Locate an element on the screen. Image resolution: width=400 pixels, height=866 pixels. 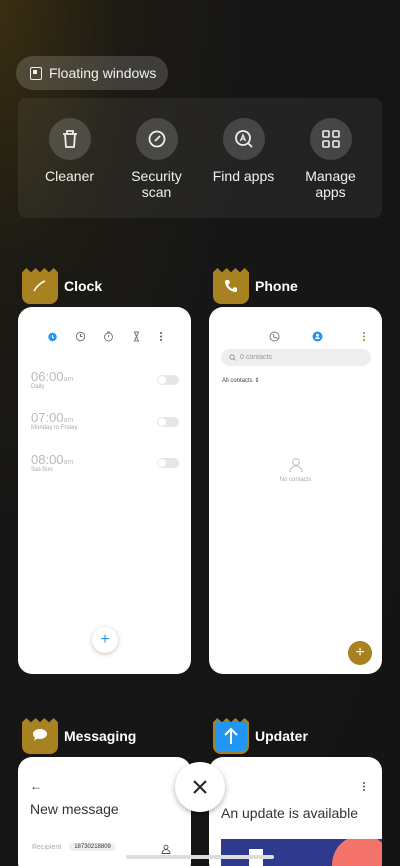
clock-app-header: Clock is located at coordinates (62, 286).